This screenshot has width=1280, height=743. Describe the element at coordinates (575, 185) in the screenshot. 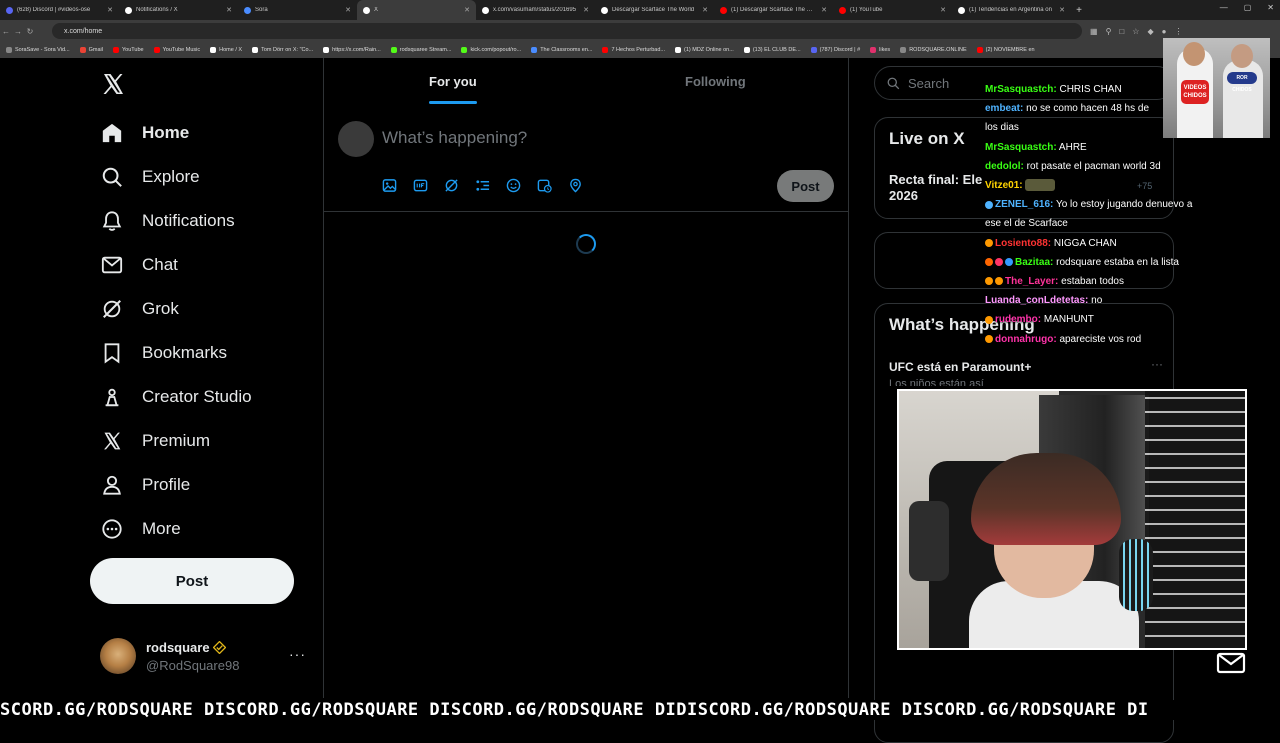

I see `location-icon` at that location.